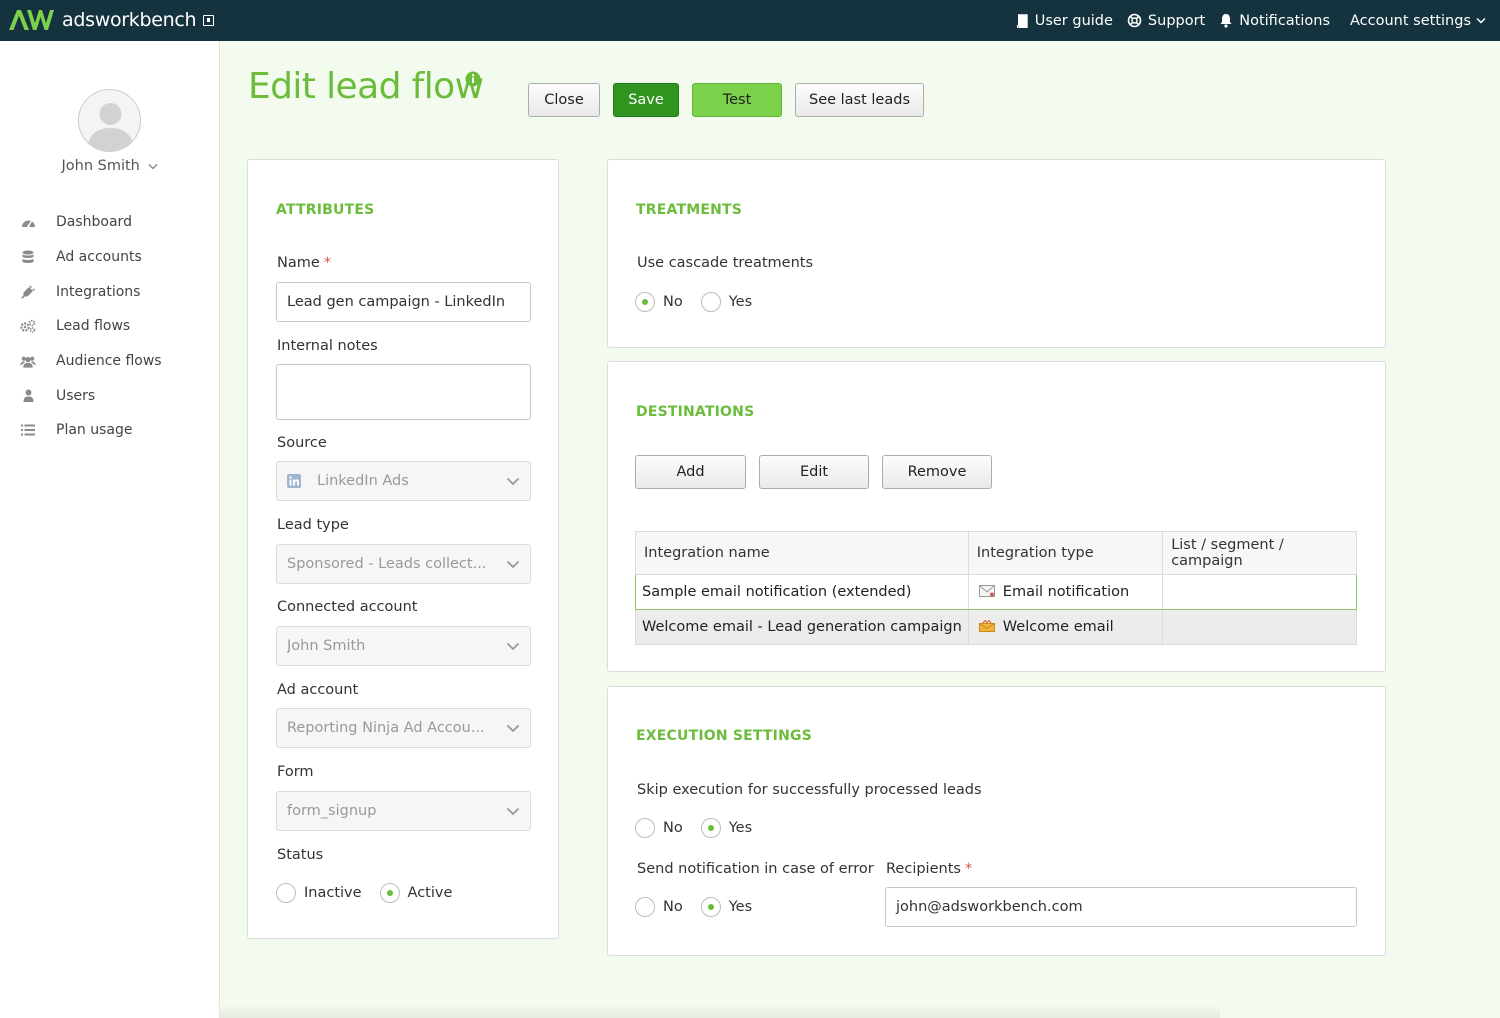  What do you see at coordinates (415, 893) in the screenshot?
I see `status-active-radio: Active` at bounding box center [415, 893].